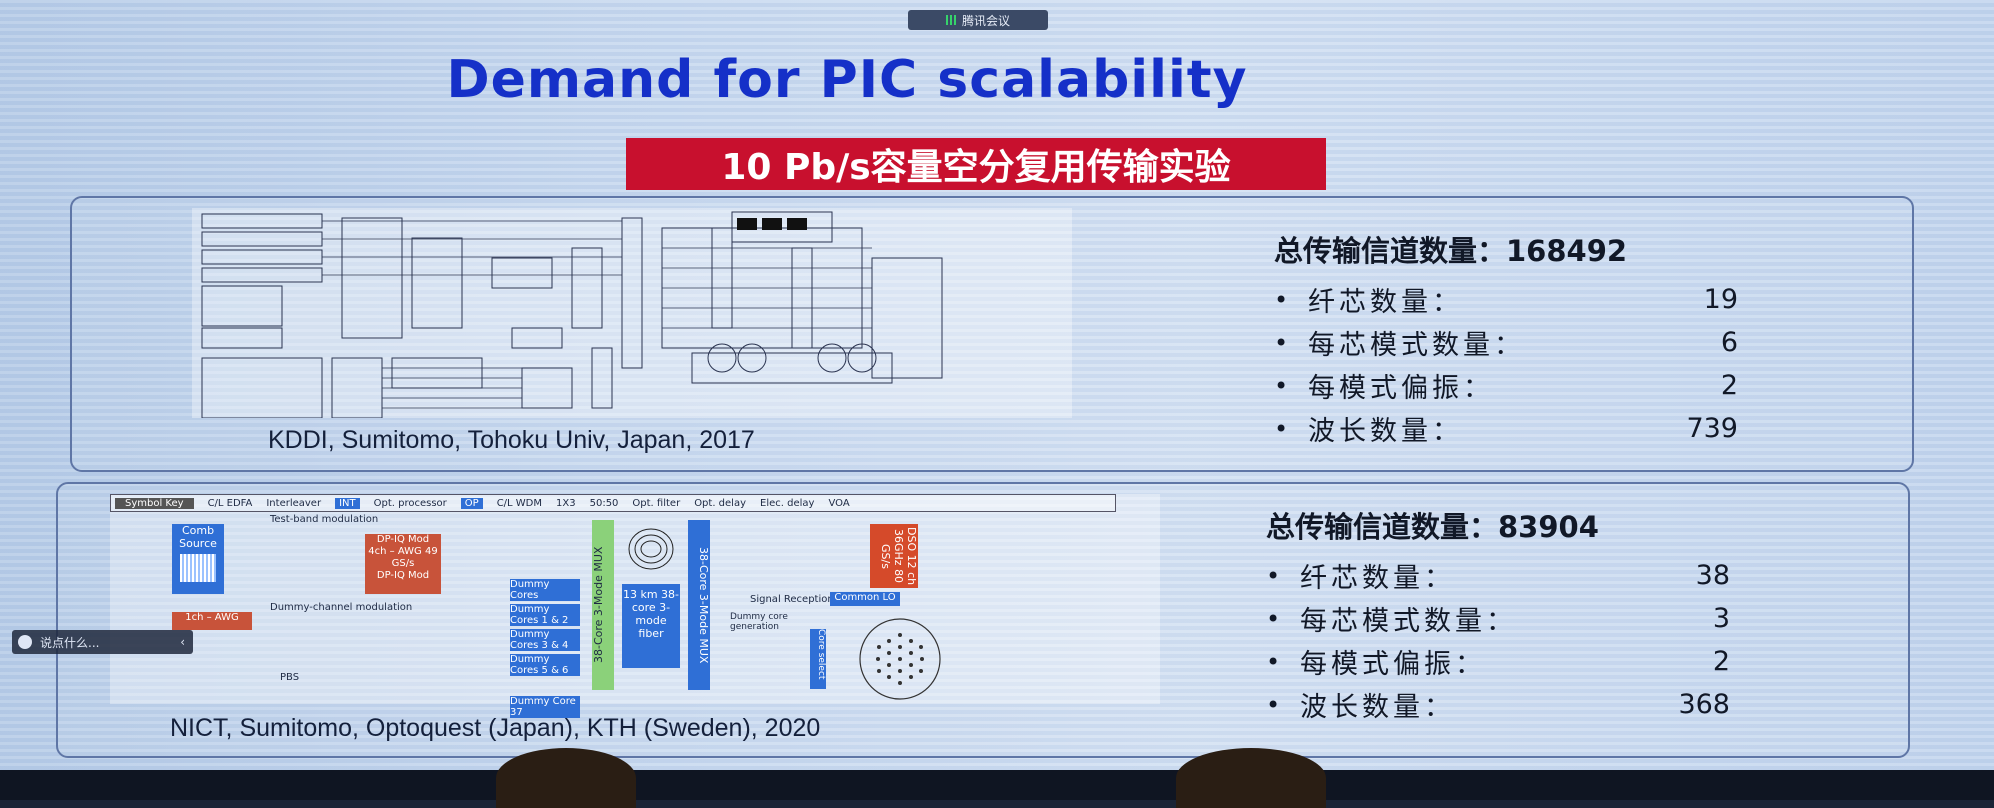 The width and height of the screenshot is (1994, 808). I want to click on dummy-core-item: Dummy Cores 1 & 2, so click(545, 615).